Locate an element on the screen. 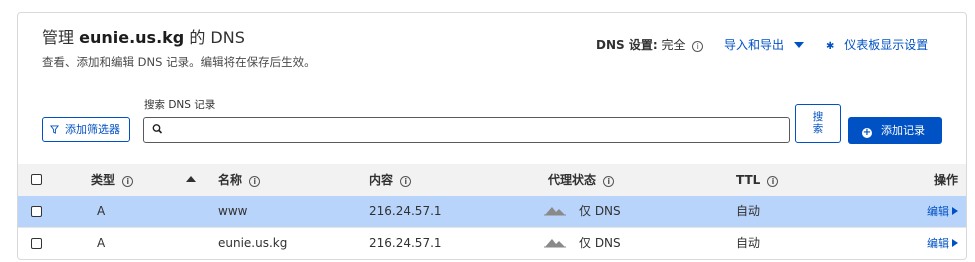 Image resolution: width=975 pixels, height=262 pixels. record-name: eunie.us.kg is located at coordinates (253, 243).